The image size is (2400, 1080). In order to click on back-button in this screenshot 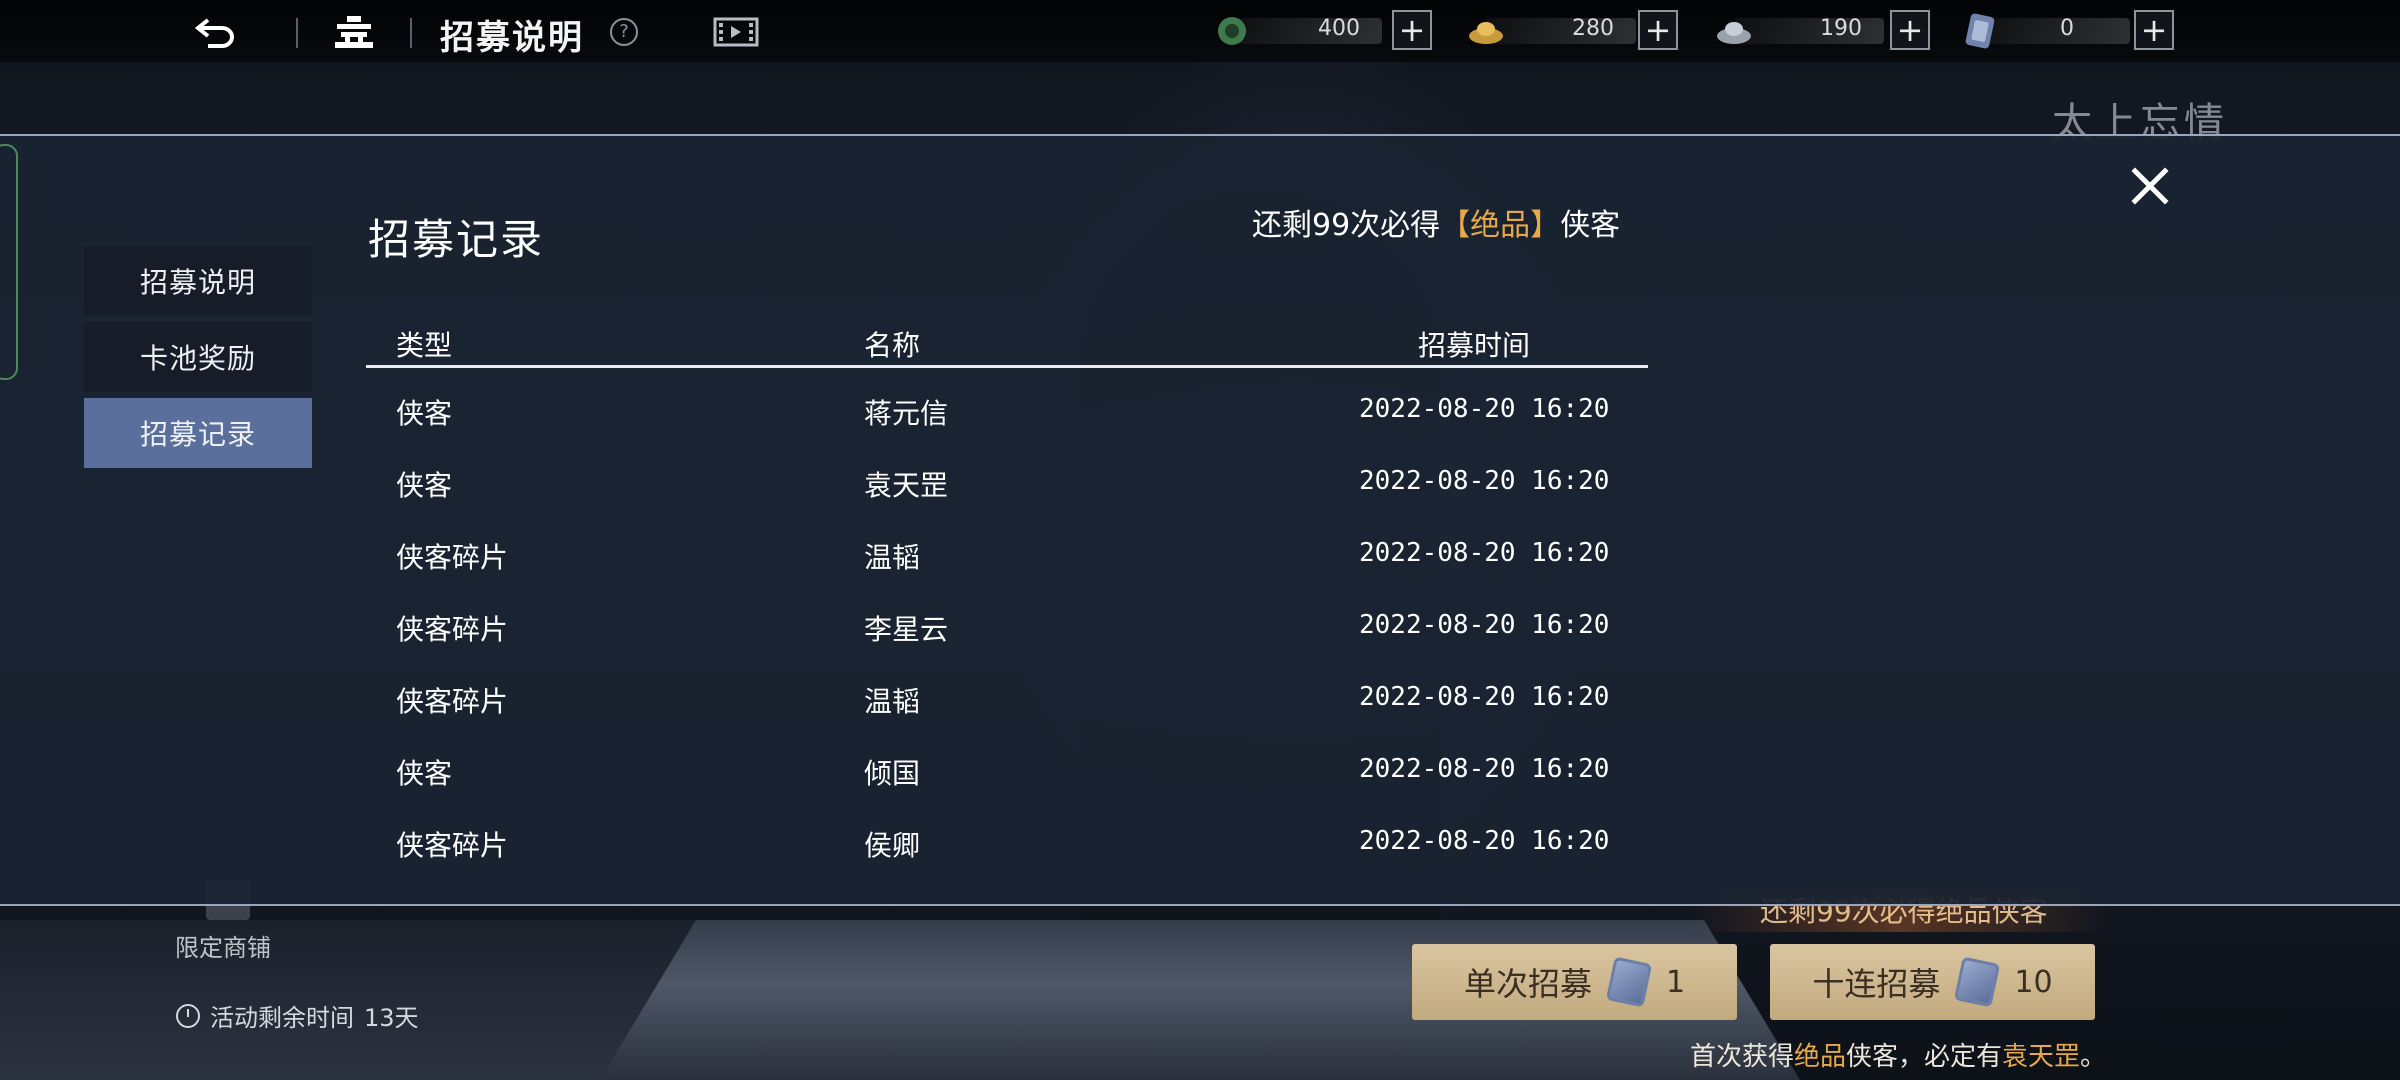, I will do `click(216, 32)`.